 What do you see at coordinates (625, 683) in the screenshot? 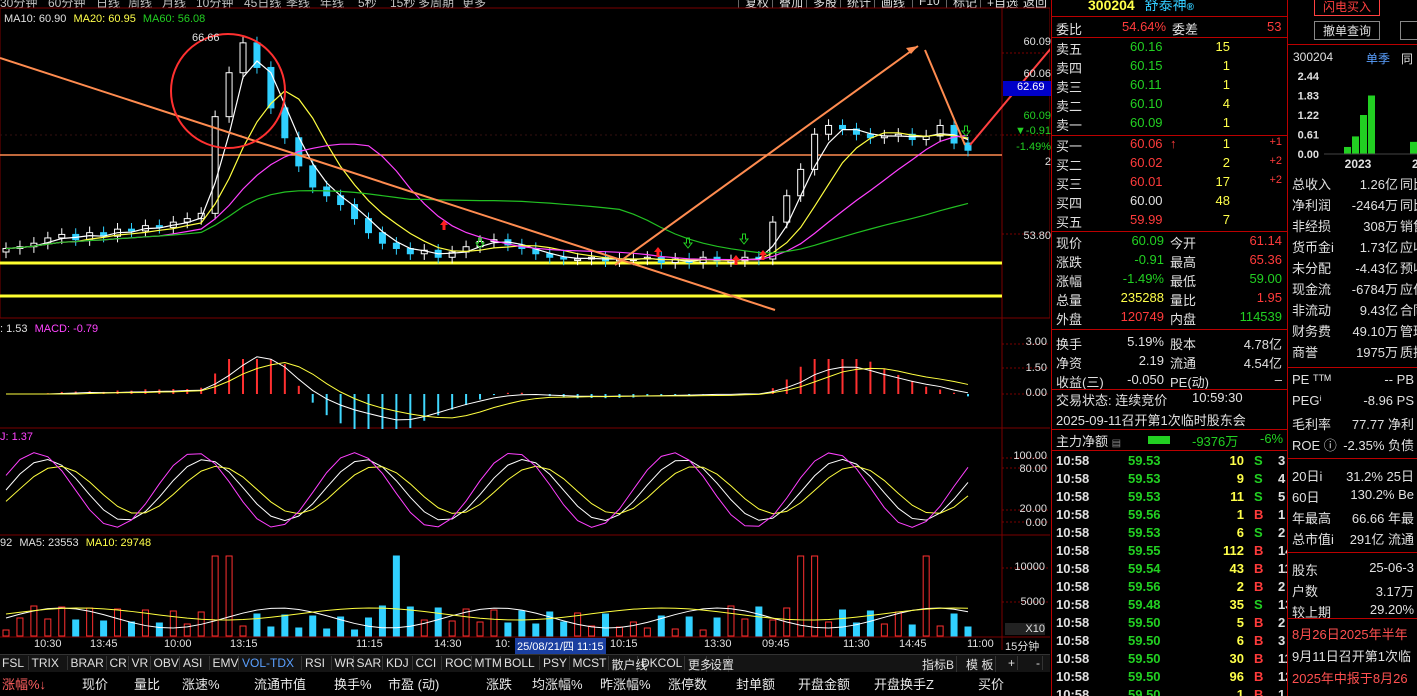
I see `column-header-9: 昨涨幅%` at bounding box center [625, 683].